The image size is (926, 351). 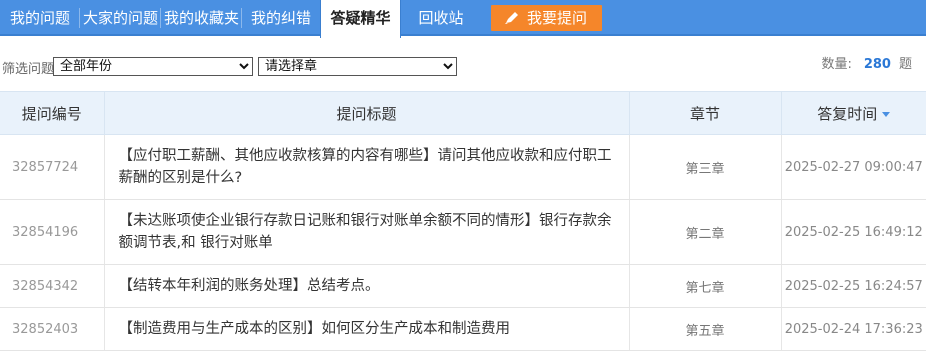 I want to click on chapter-select: 请选择章, so click(x=357, y=66).